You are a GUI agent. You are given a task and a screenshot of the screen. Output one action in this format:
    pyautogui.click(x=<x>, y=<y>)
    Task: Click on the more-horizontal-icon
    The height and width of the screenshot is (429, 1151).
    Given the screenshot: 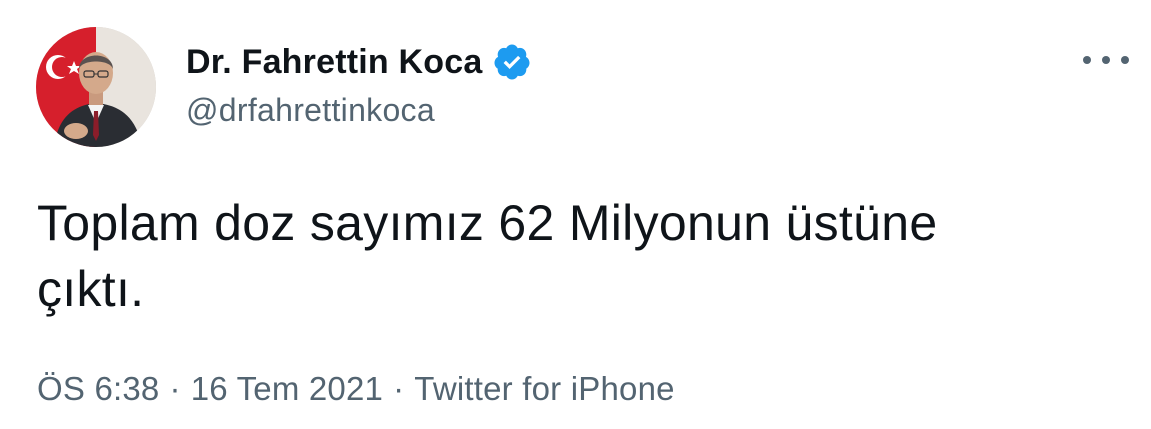 What is the action you would take?
    pyautogui.click(x=1106, y=60)
    